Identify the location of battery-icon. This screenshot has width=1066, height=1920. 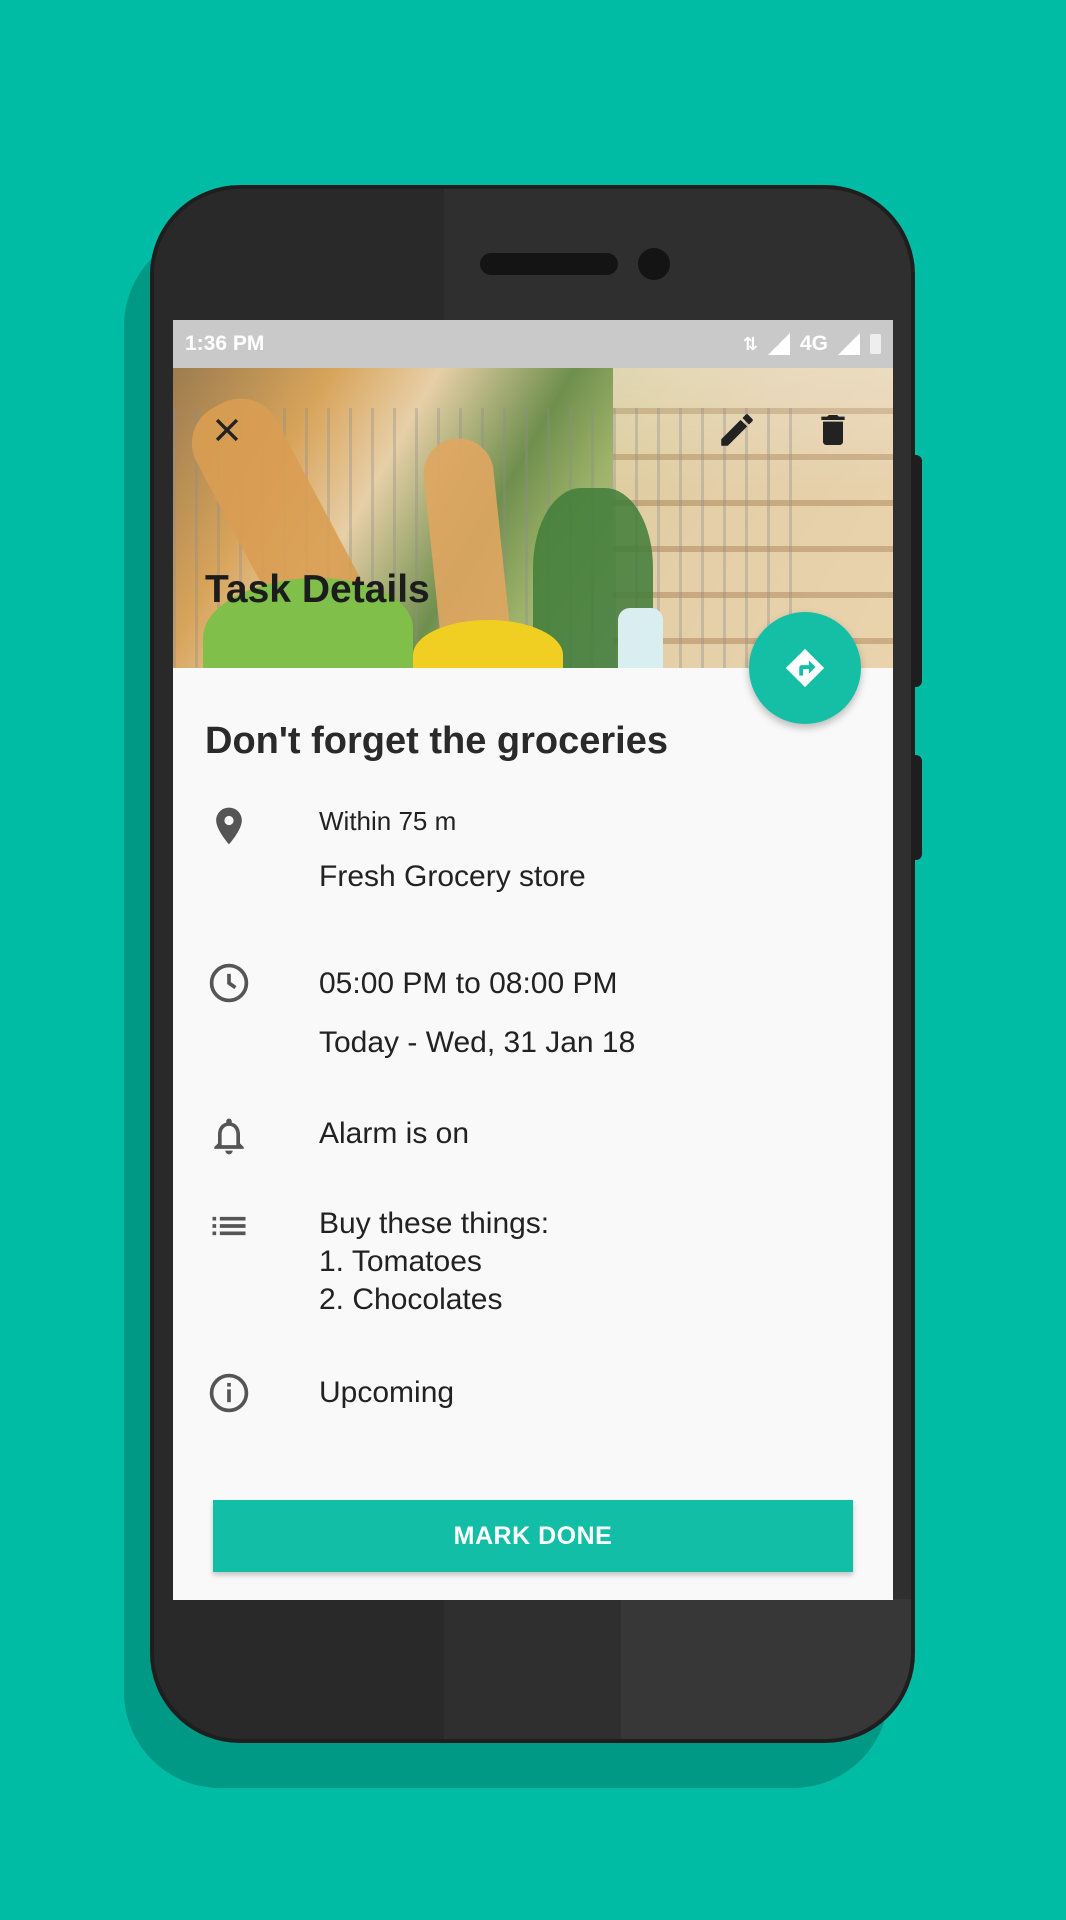
(875, 344).